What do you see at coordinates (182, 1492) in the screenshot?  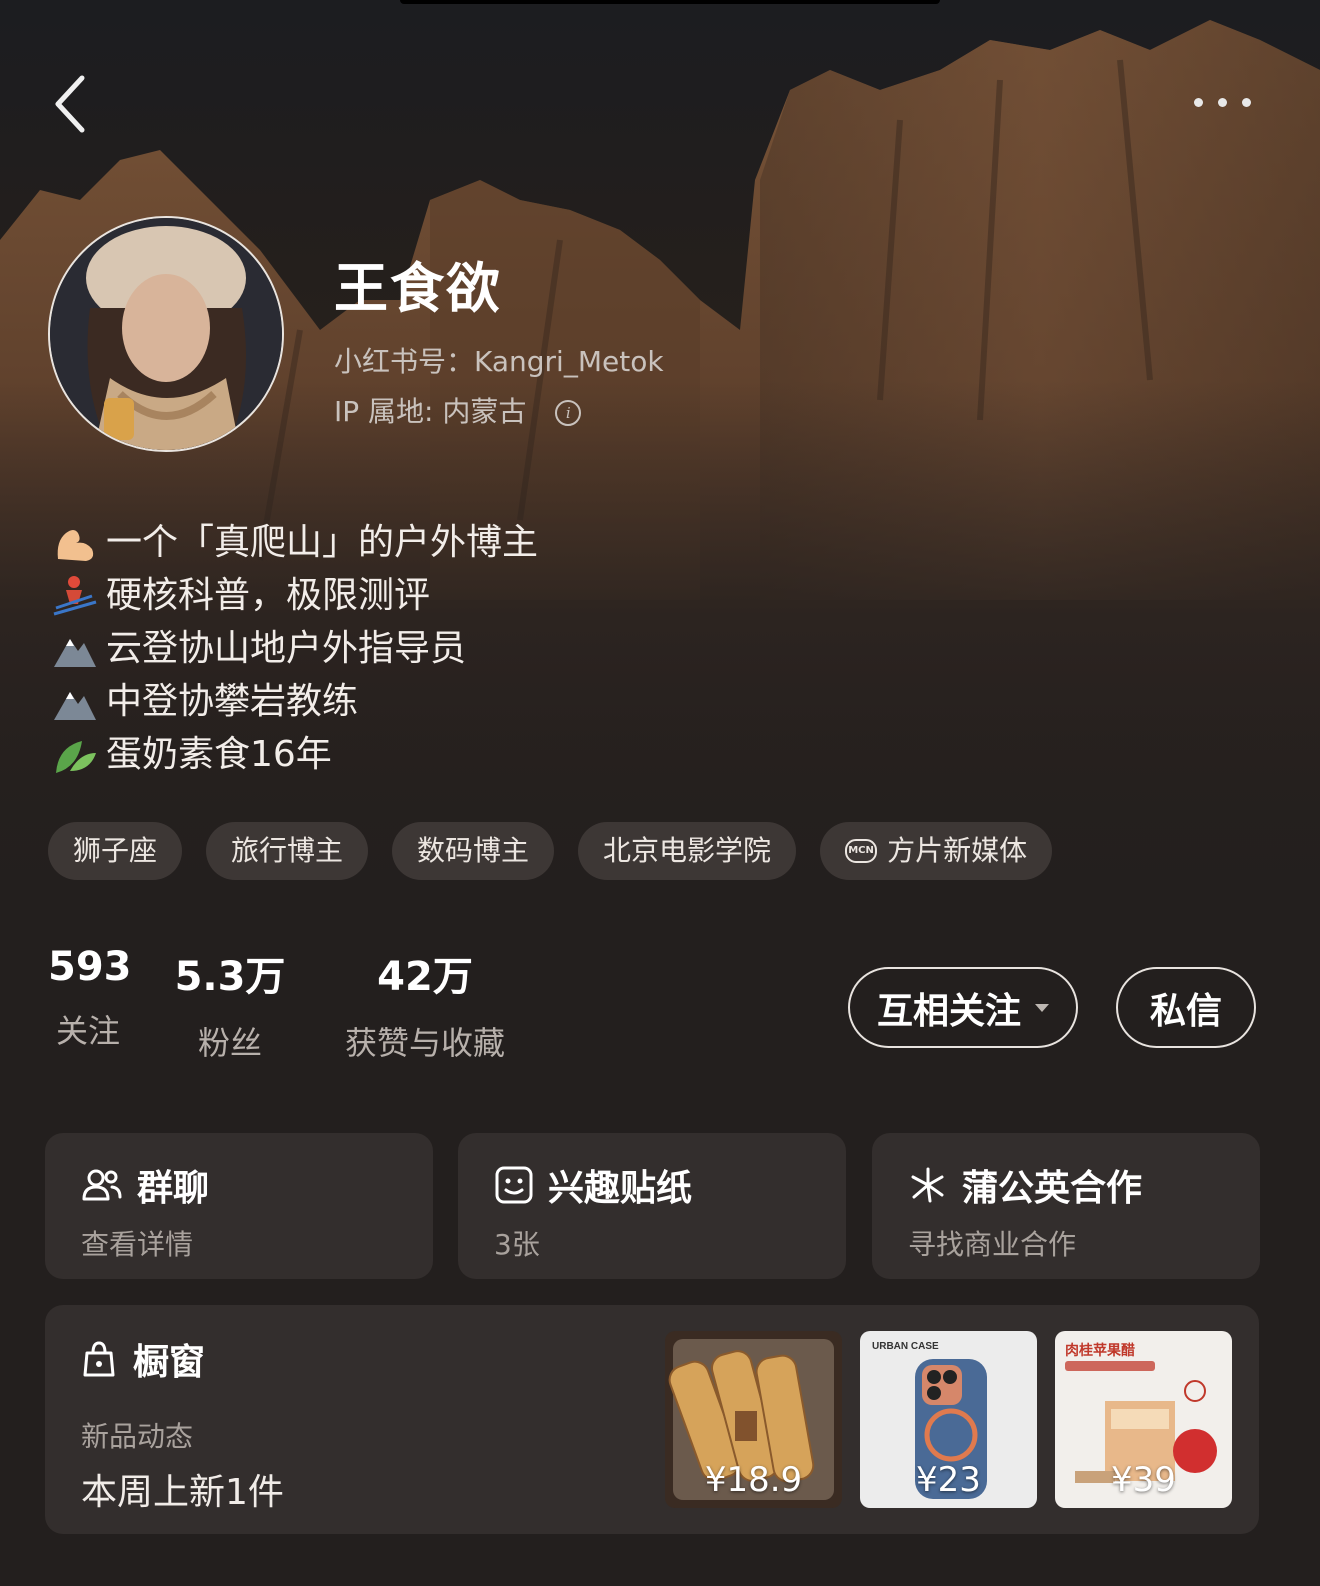 I see `shop-new-items: 本周上新1件` at bounding box center [182, 1492].